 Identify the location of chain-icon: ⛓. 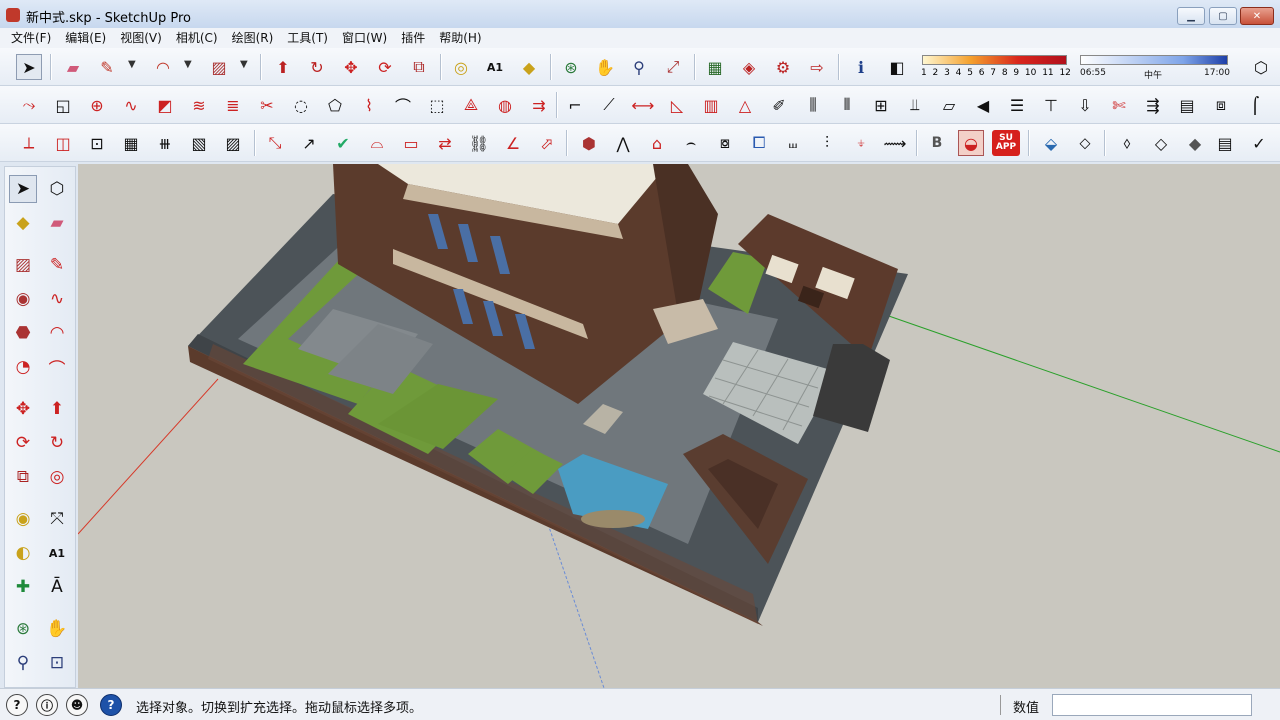
(479, 143).